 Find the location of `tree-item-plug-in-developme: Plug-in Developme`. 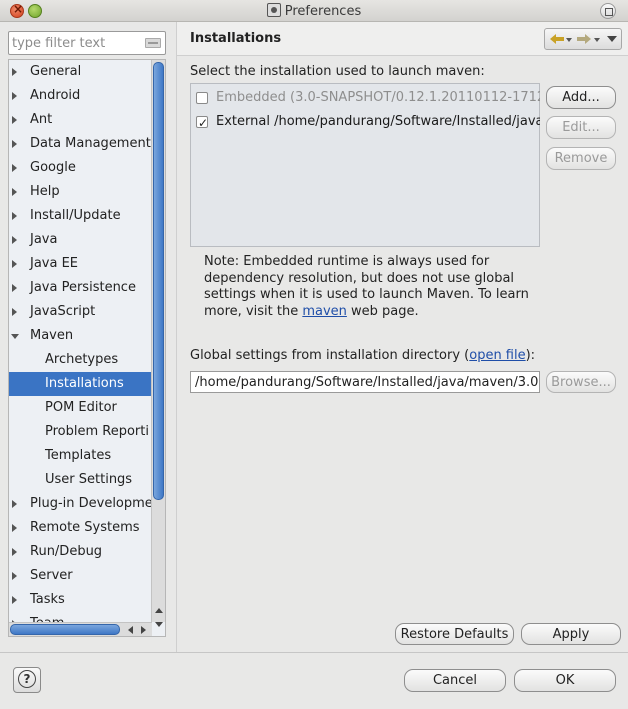

tree-item-plug-in-developme: Plug-in Developme is located at coordinates (80, 504).